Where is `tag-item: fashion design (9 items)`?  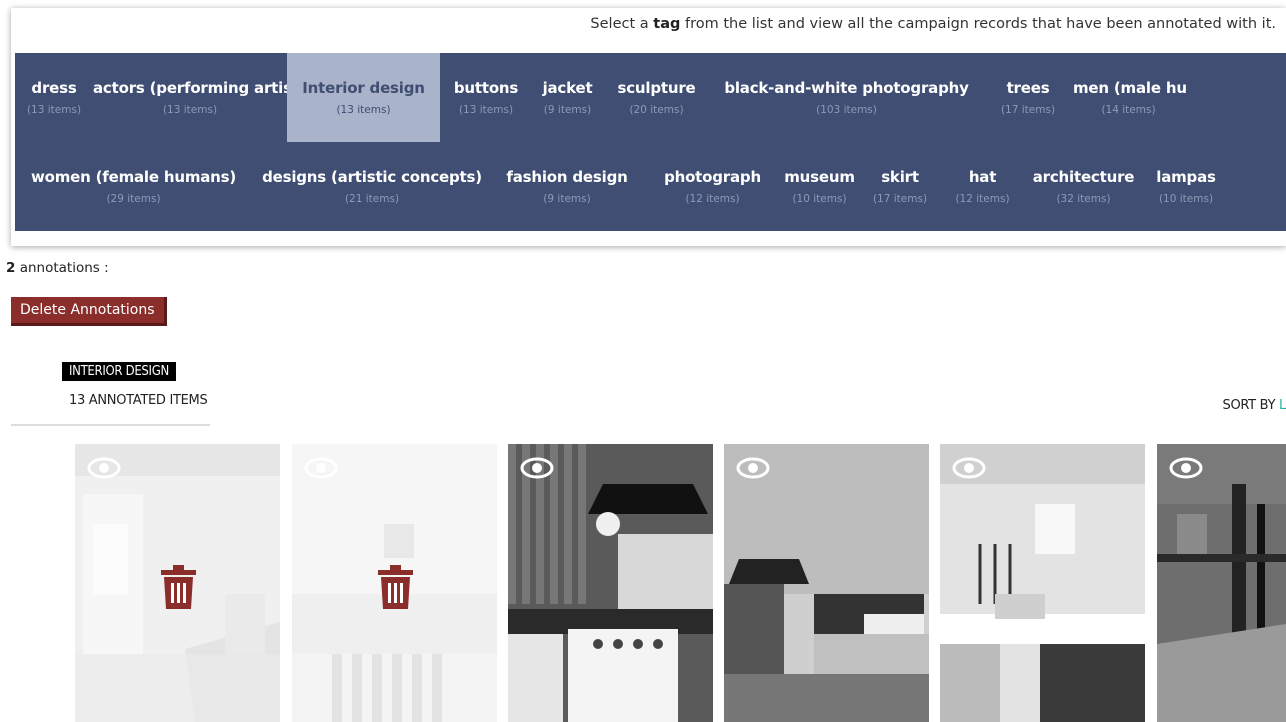 tag-item: fashion design (9 items) is located at coordinates (567, 186).